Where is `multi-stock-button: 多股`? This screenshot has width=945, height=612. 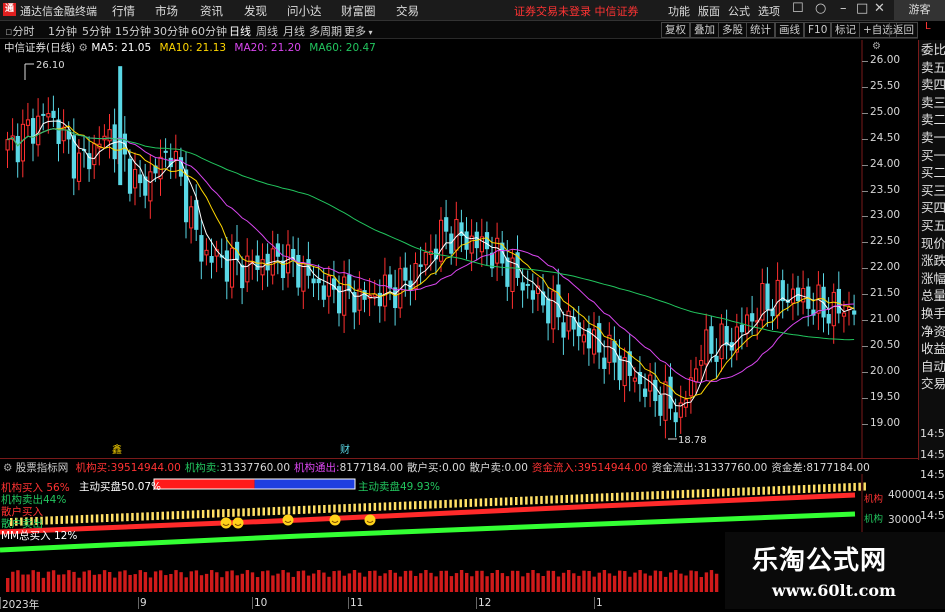 multi-stock-button: 多股 is located at coordinates (732, 30).